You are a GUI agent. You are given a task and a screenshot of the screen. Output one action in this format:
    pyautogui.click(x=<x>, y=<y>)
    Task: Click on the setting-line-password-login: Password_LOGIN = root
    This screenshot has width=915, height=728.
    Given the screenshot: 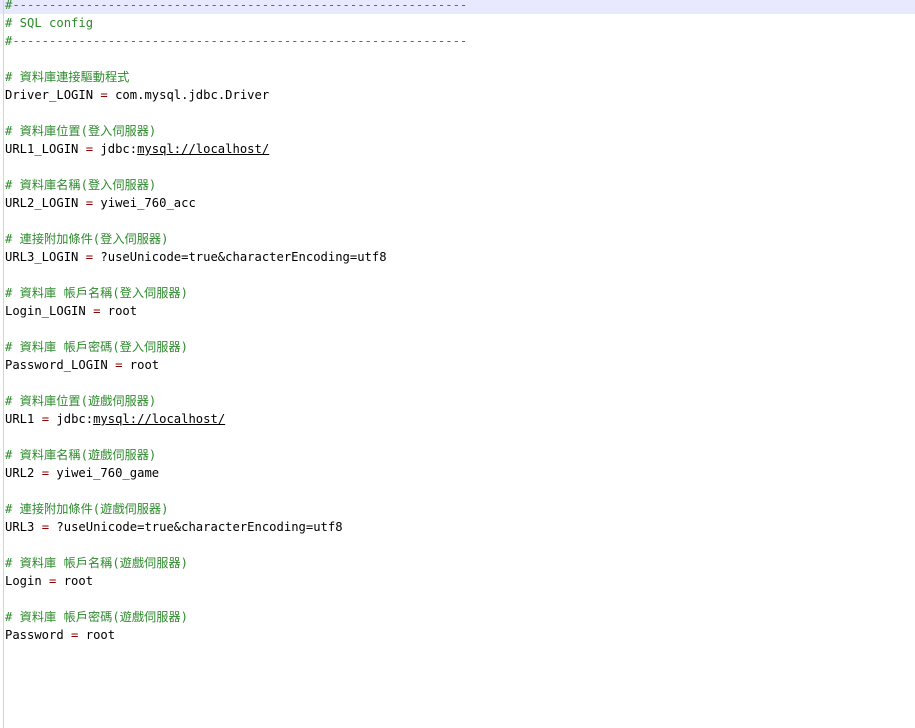 What is the action you would take?
    pyautogui.click(x=236, y=365)
    